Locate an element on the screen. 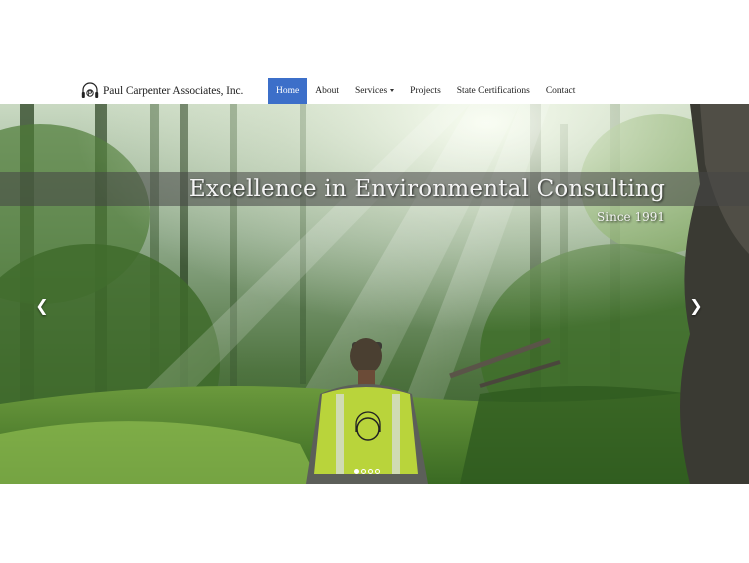 This screenshot has height=563, width=749. nav-home-label: Home is located at coordinates (288, 91).